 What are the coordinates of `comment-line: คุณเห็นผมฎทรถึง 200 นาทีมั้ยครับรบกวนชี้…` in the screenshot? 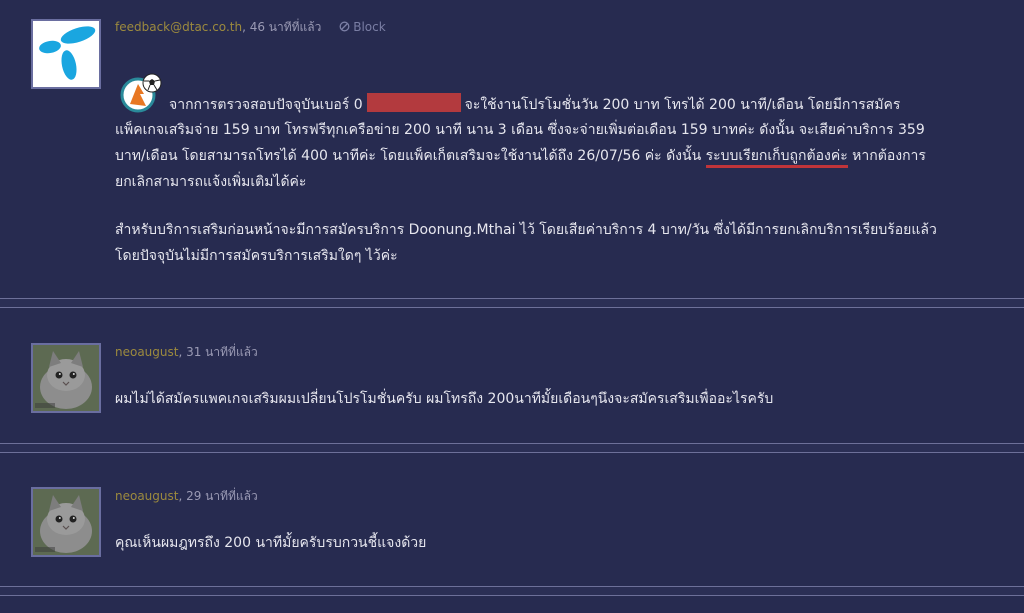 It's located at (271, 543).